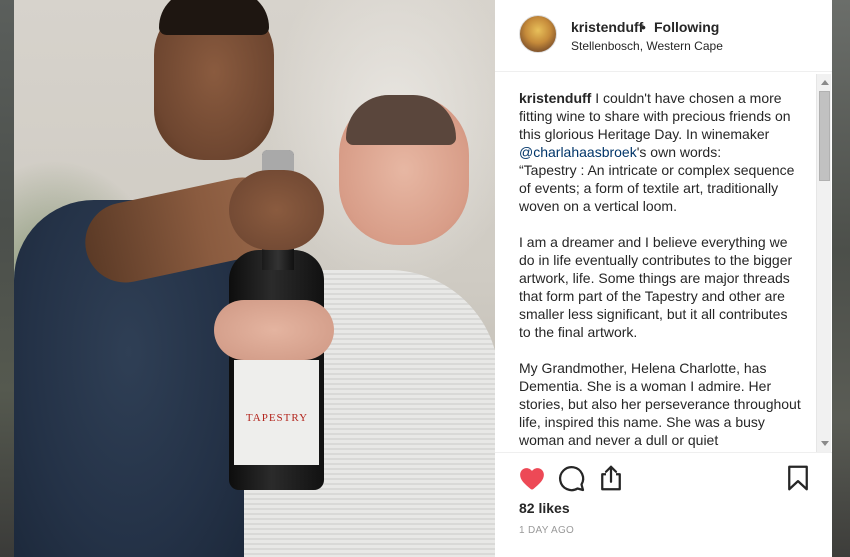  Describe the element at coordinates (825, 443) in the screenshot. I see `scroll-down-arrow-icon` at that location.